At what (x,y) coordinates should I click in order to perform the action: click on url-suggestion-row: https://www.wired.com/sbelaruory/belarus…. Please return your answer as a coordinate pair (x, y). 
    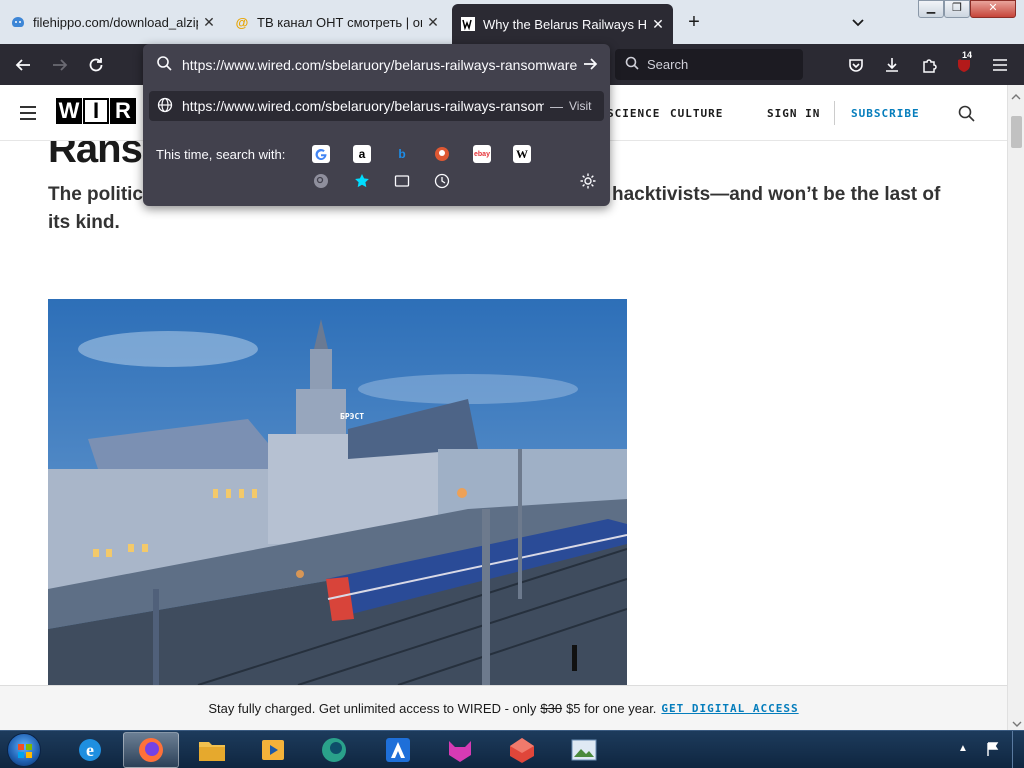
    Looking at the image, I should click on (376, 106).